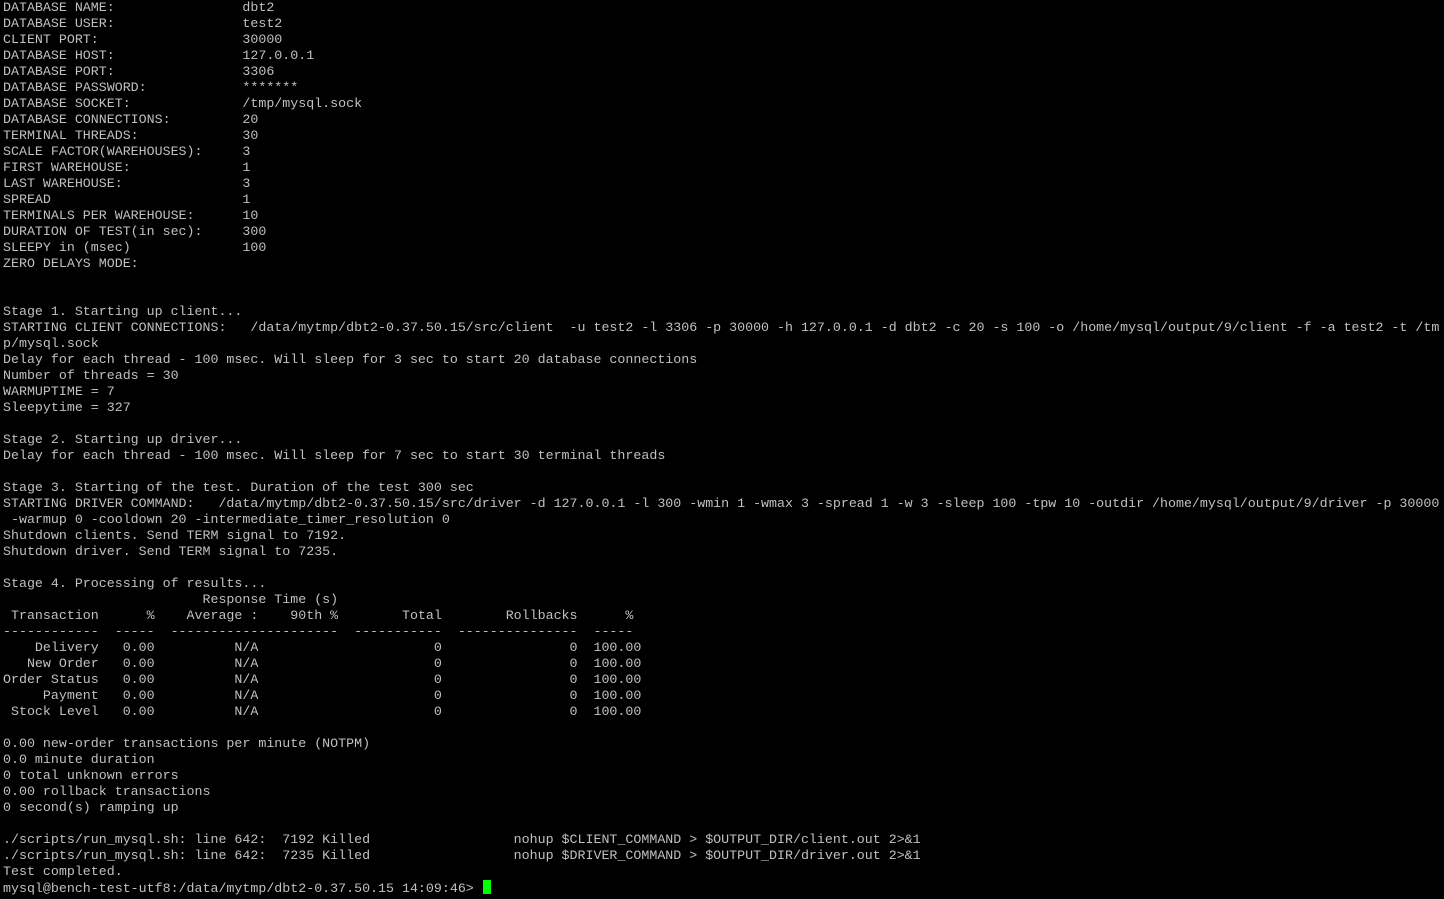  Describe the element at coordinates (171, 599) in the screenshot. I see `terminal-line: Response Time (s)` at that location.